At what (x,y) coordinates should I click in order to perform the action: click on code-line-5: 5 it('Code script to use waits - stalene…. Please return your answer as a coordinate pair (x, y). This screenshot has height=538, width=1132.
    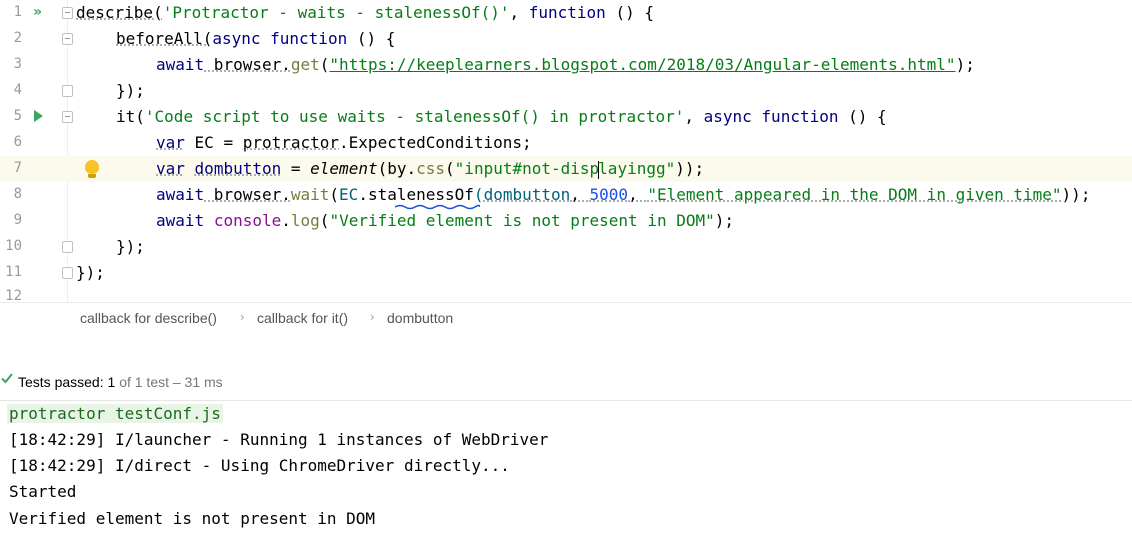
    Looking at the image, I should click on (566, 117).